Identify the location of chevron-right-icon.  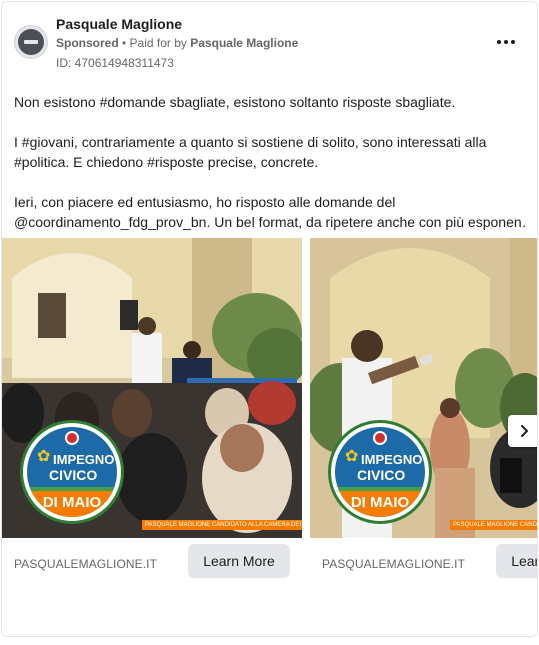
(524, 431).